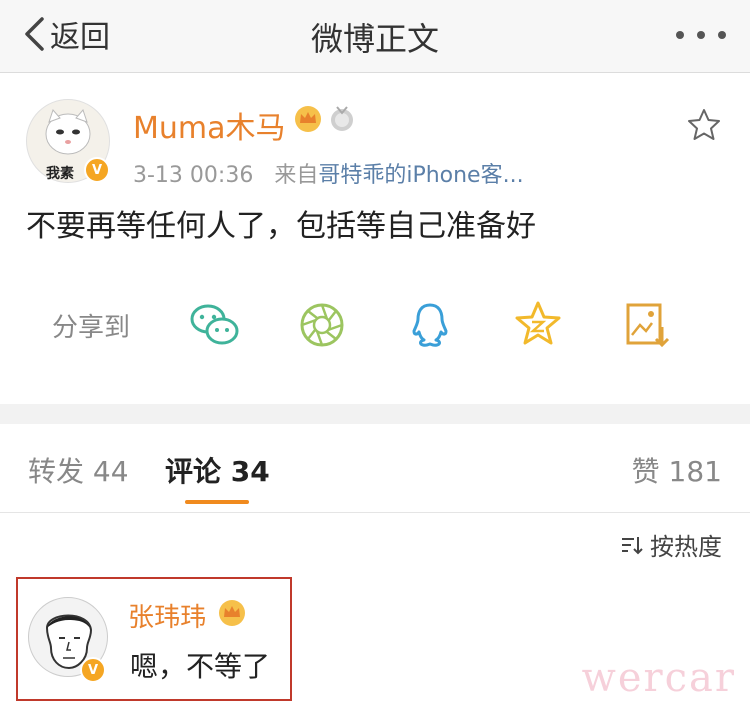 This screenshot has height=708, width=750. Describe the element at coordinates (193, 175) in the screenshot. I see `post-timestamp: 3-13 00:36` at that location.